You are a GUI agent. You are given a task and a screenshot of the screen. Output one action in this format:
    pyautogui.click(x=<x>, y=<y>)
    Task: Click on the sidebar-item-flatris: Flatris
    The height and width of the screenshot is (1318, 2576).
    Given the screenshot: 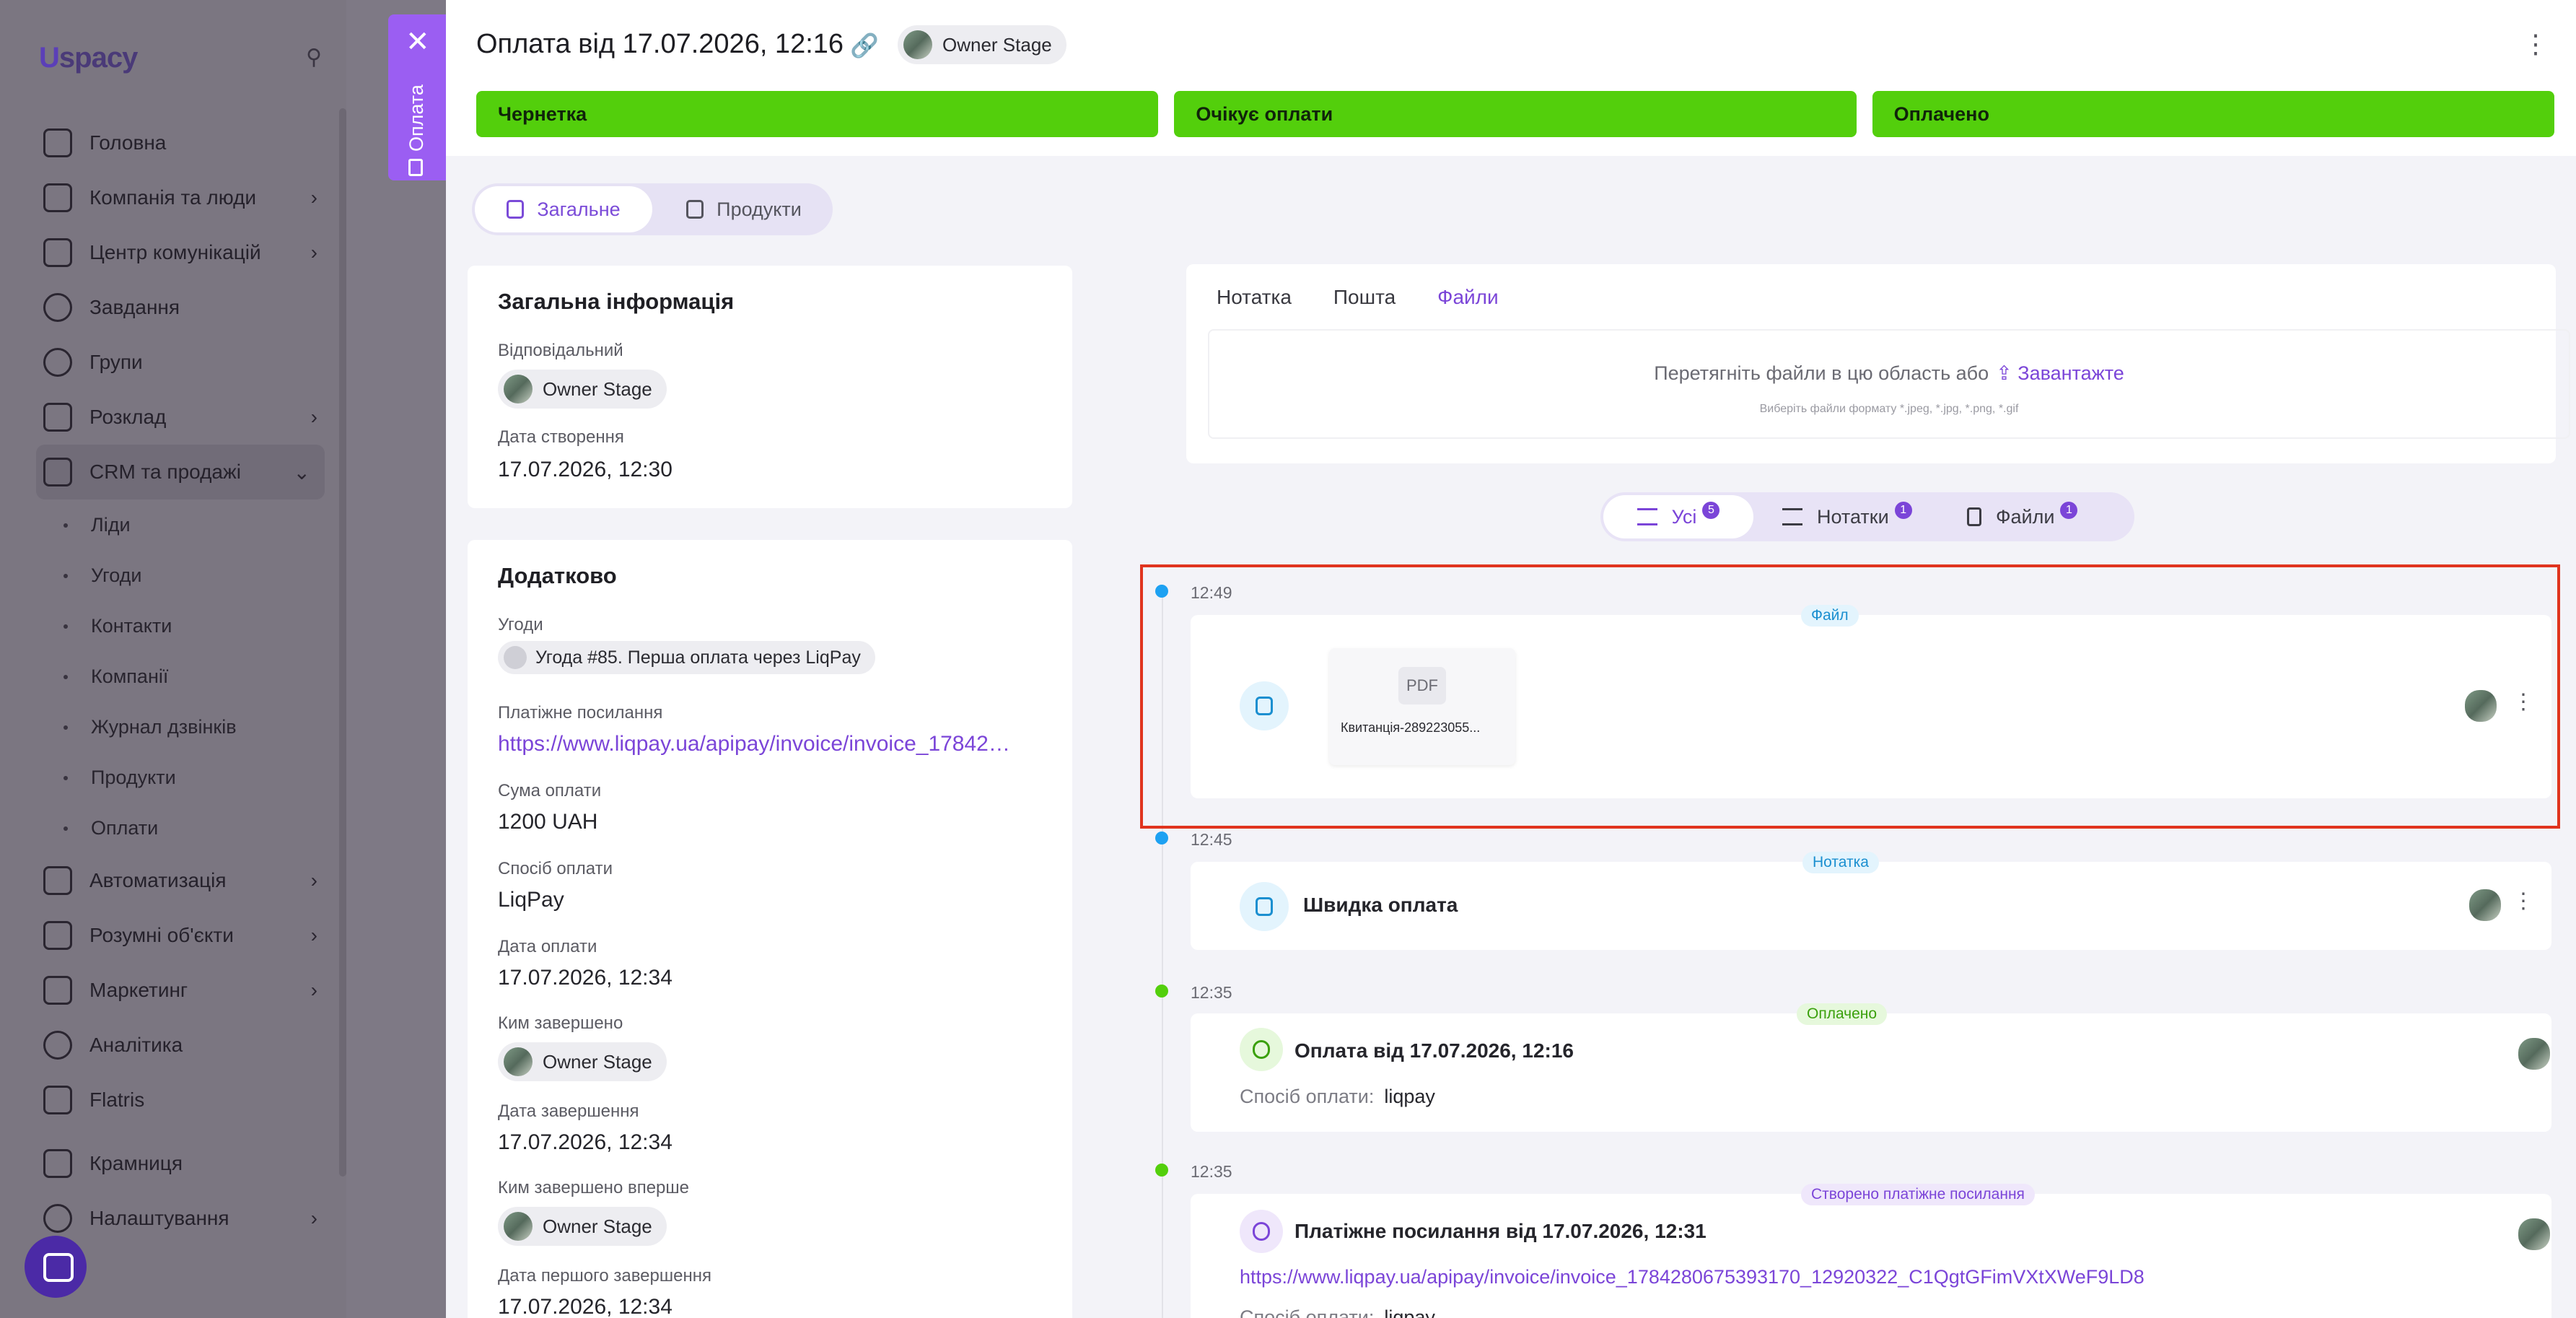 What is the action you would take?
    pyautogui.click(x=187, y=1100)
    